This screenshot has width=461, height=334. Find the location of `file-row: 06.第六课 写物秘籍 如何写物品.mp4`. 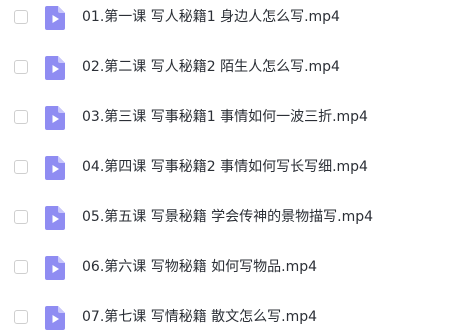

file-row: 06.第六课 写物秘籍 如何写物品.mp4 is located at coordinates (230, 268).